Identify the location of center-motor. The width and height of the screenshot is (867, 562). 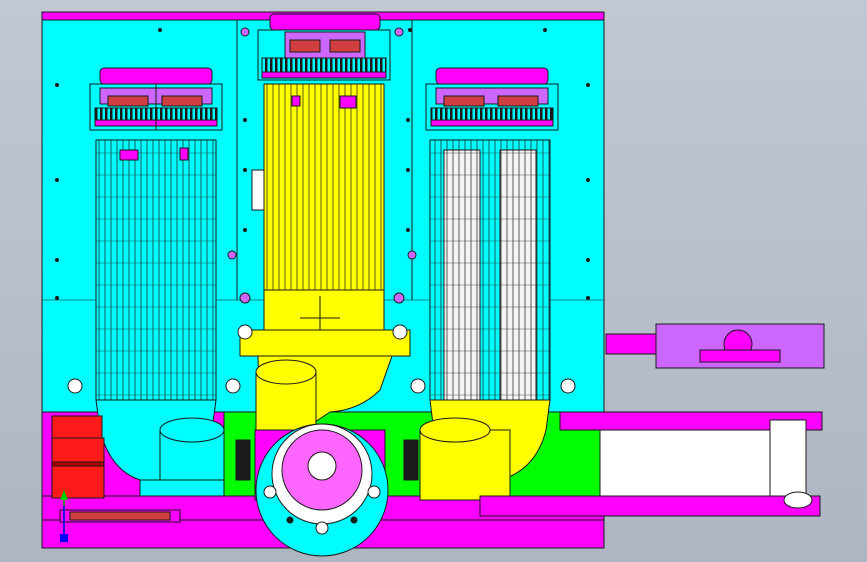
(324, 223).